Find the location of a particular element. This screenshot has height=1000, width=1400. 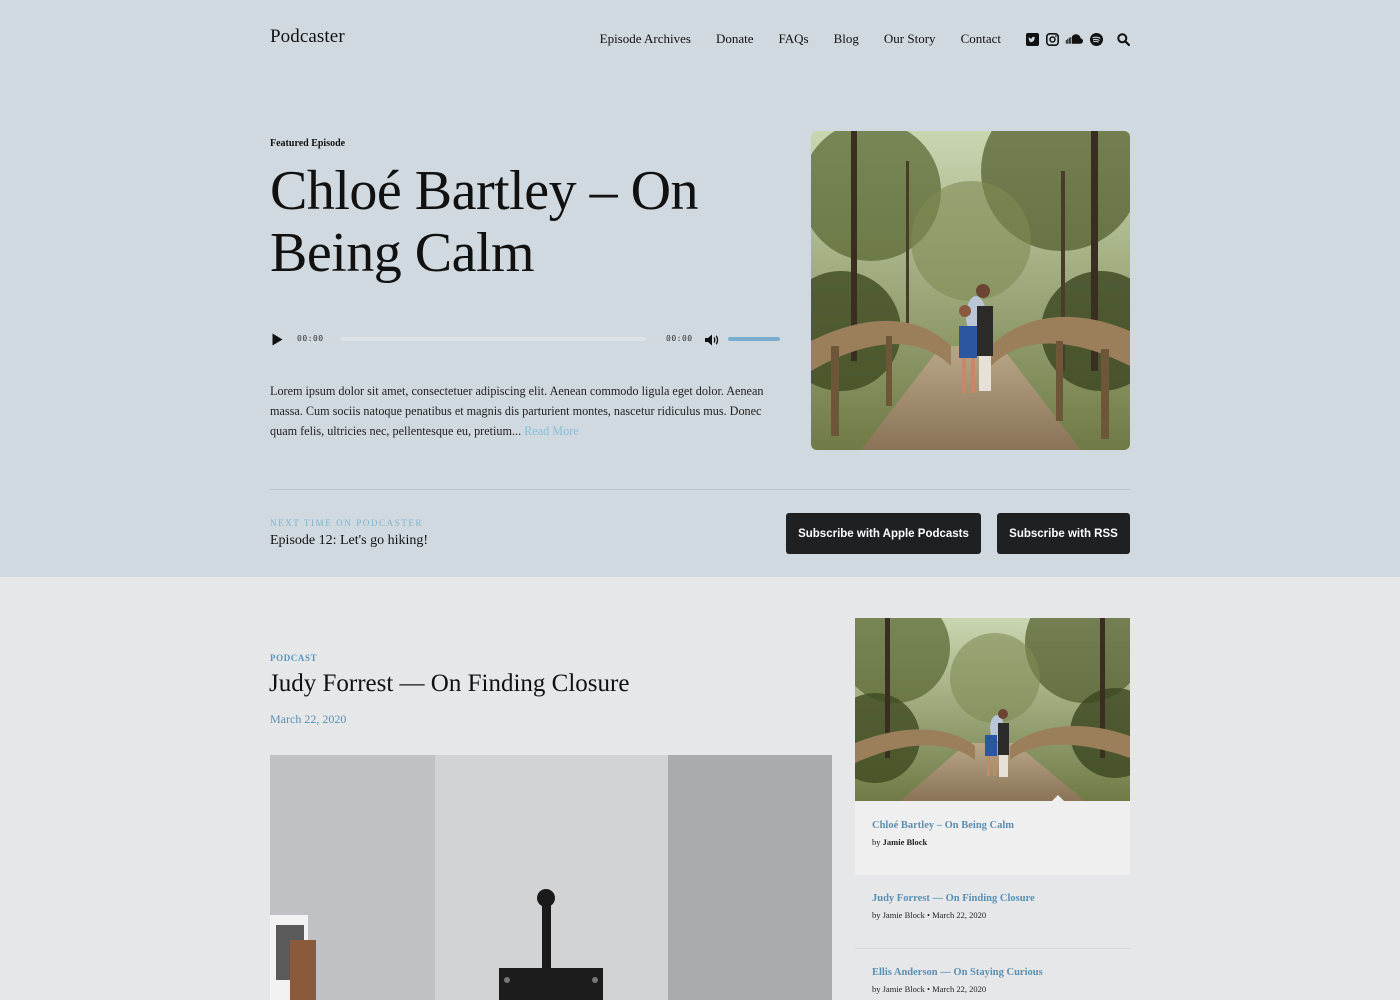

sidebar-featured-title: Chloé Bartley – On Being Calm is located at coordinates (992, 825).